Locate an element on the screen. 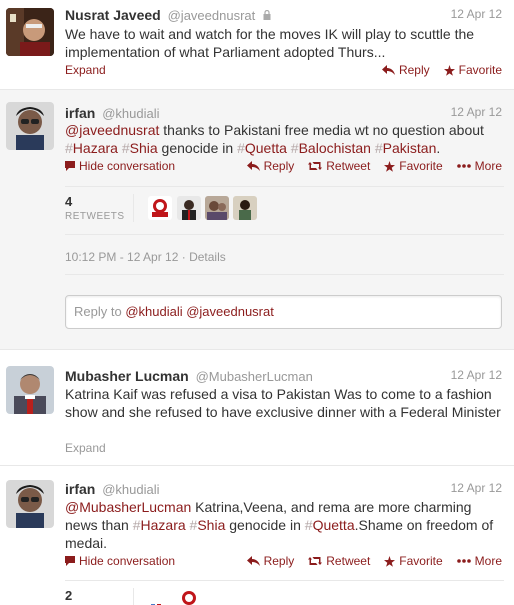  hashtag-link: #Balochistan is located at coordinates (331, 148).